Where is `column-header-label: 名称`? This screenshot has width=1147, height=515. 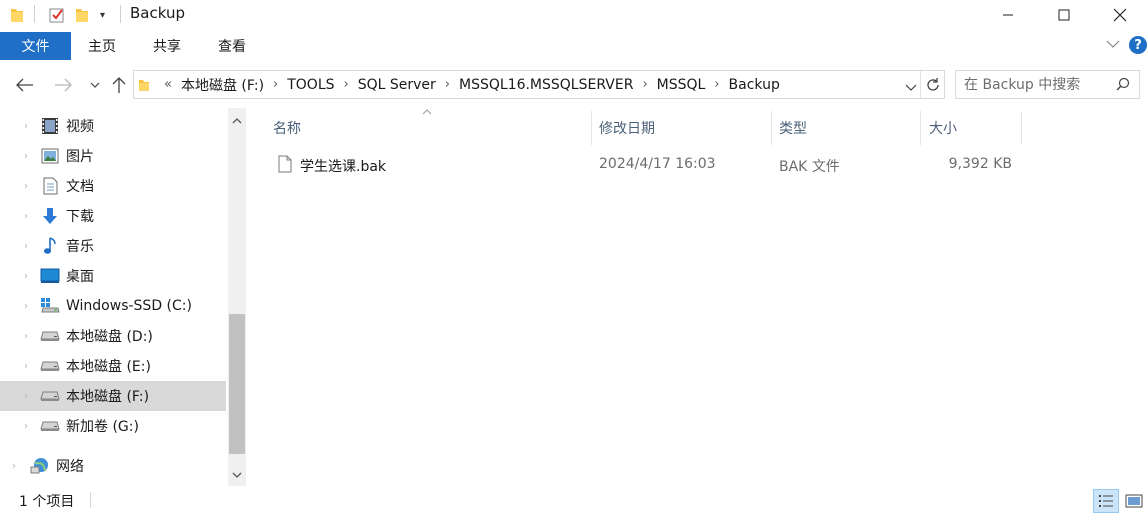
column-header-label: 名称 is located at coordinates (287, 129).